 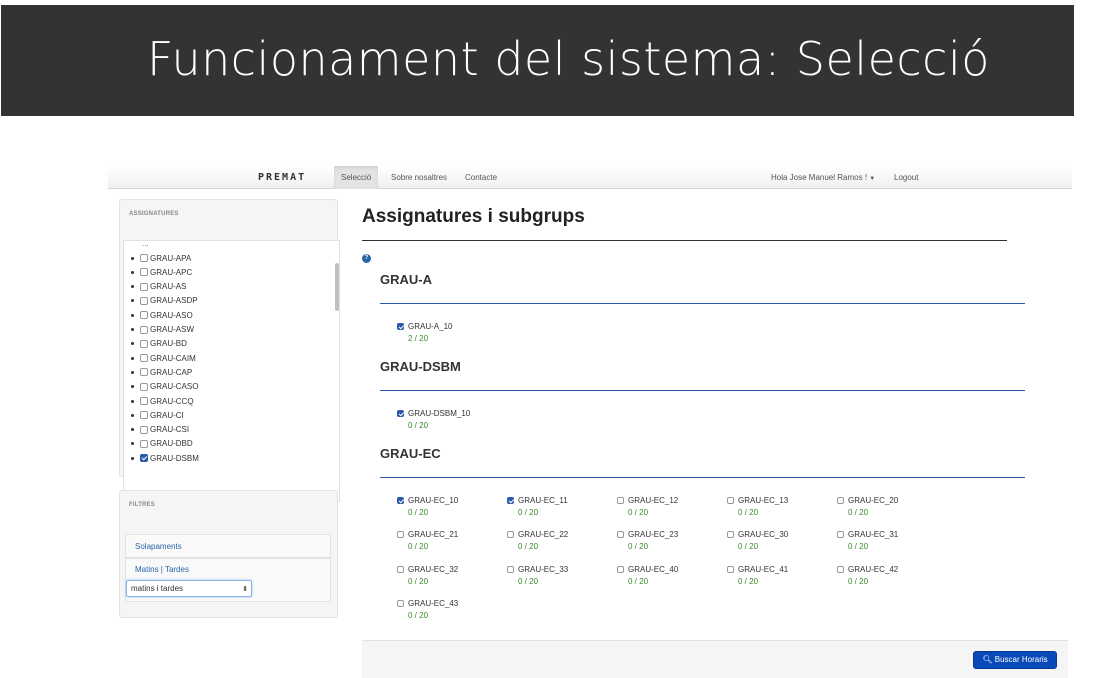 I want to click on search-icon: 🔍︎, so click(x=987, y=659).